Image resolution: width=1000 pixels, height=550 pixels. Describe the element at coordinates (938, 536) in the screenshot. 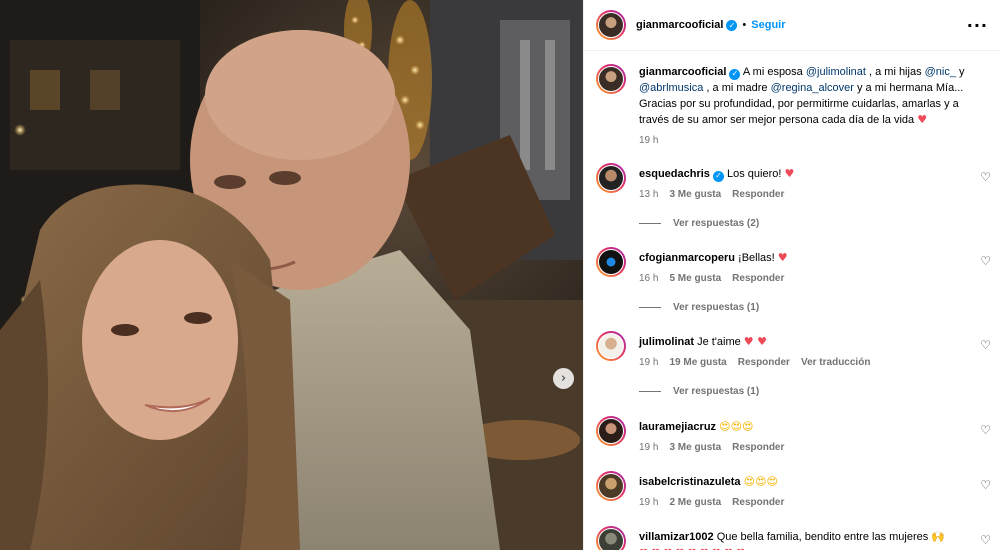

I see `raising-hands-emoji-icon: 🙌` at that location.